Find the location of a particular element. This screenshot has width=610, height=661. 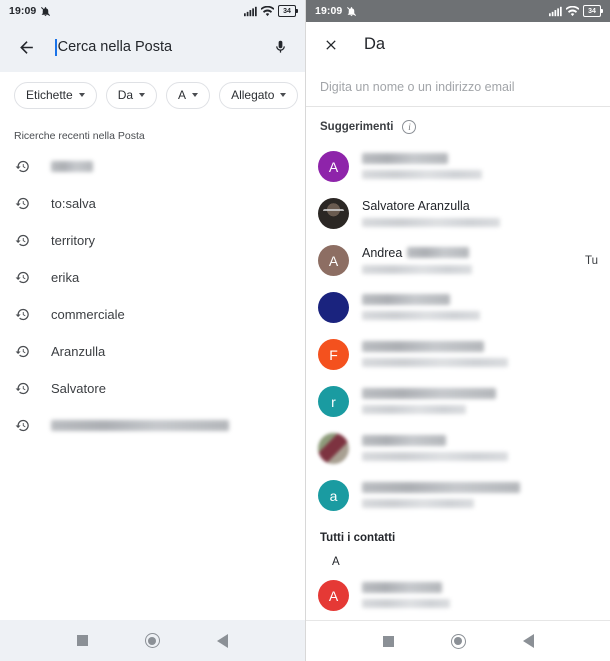

suggestion-contact-row: a is located at coordinates (458, 495).